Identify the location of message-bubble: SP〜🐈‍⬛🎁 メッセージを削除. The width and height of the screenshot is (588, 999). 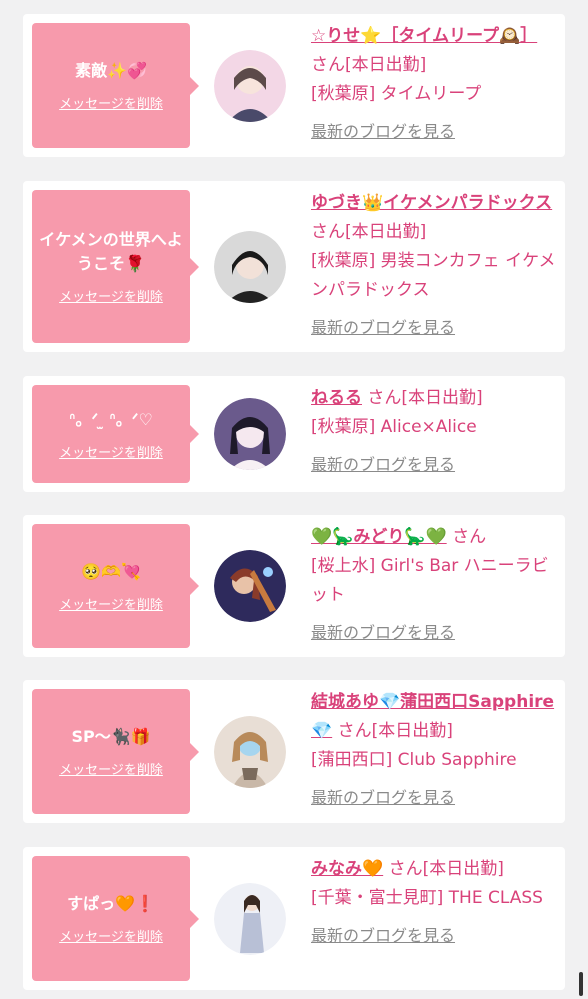
(115, 751).